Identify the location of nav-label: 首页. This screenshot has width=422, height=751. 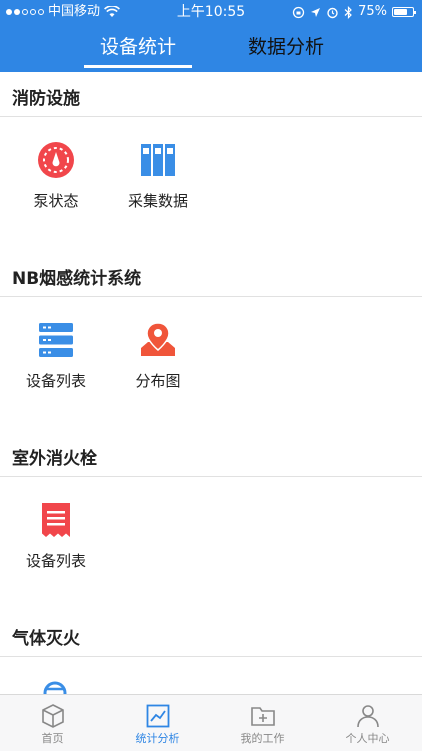
(52, 738).